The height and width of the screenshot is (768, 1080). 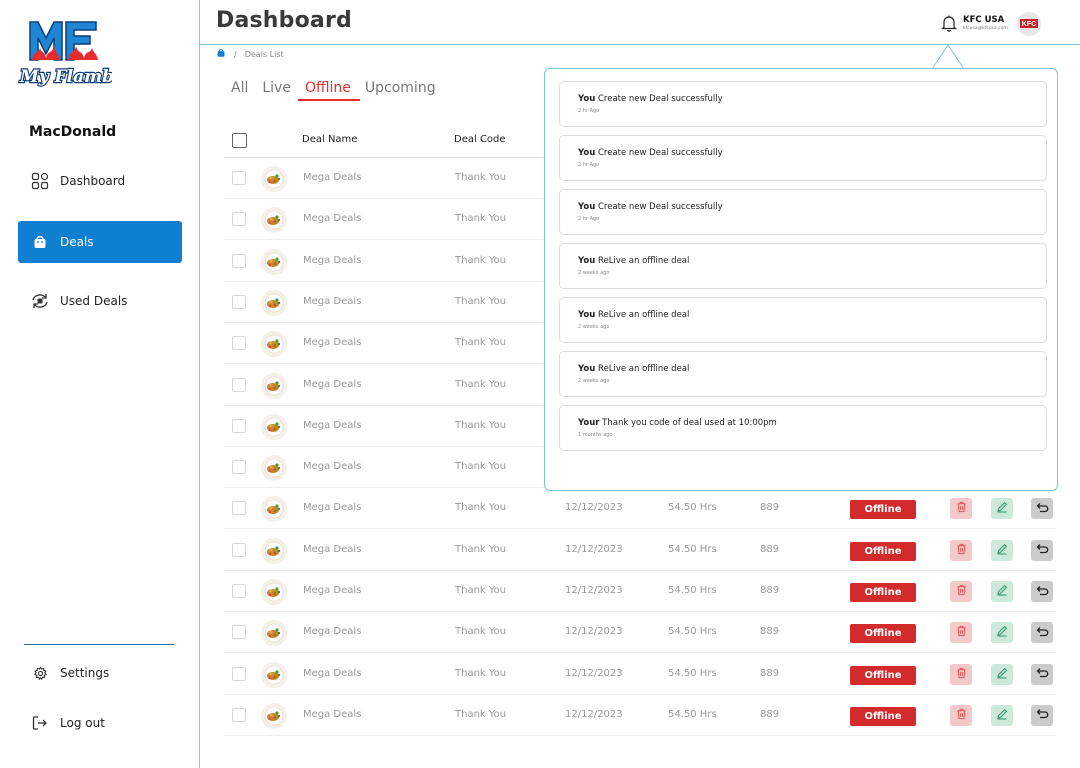 What do you see at coordinates (276, 88) in the screenshot?
I see `tab-live: Live` at bounding box center [276, 88].